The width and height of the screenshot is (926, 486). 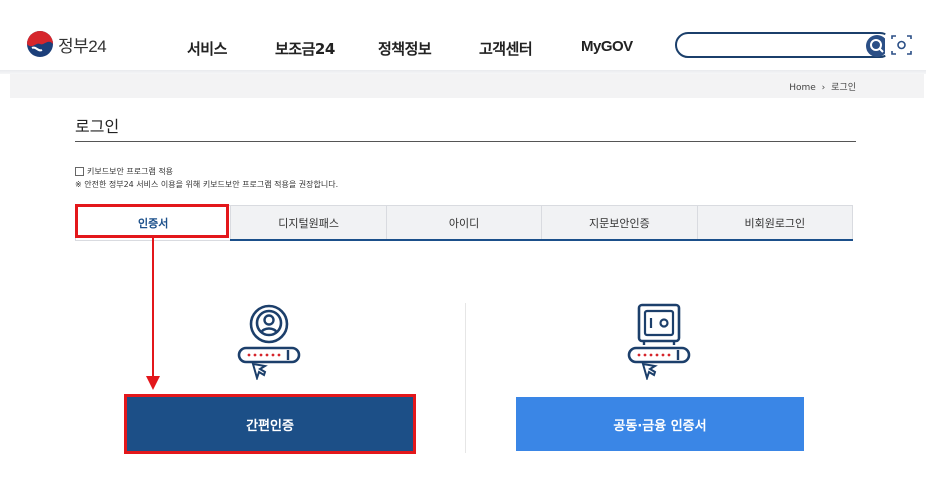 I want to click on tab-underline, so click(x=541, y=240).